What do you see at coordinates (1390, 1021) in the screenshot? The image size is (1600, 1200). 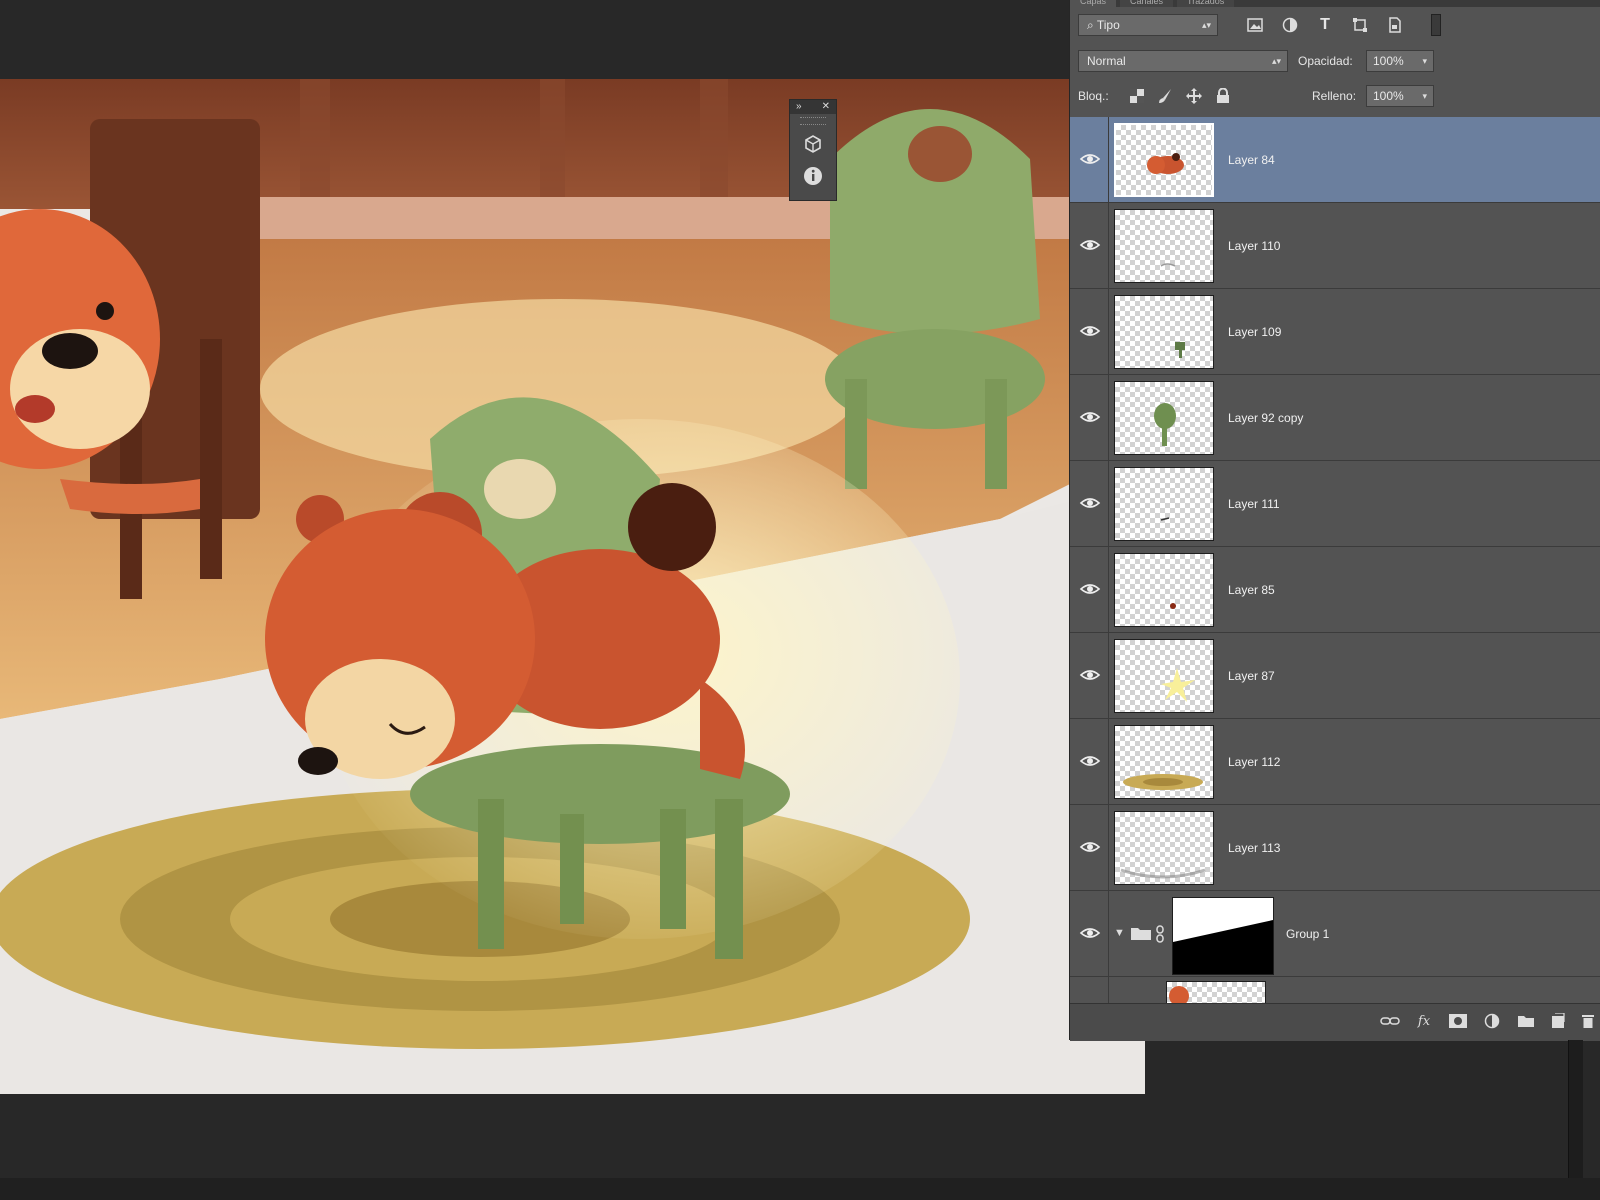 I see `link-icon` at bounding box center [1390, 1021].